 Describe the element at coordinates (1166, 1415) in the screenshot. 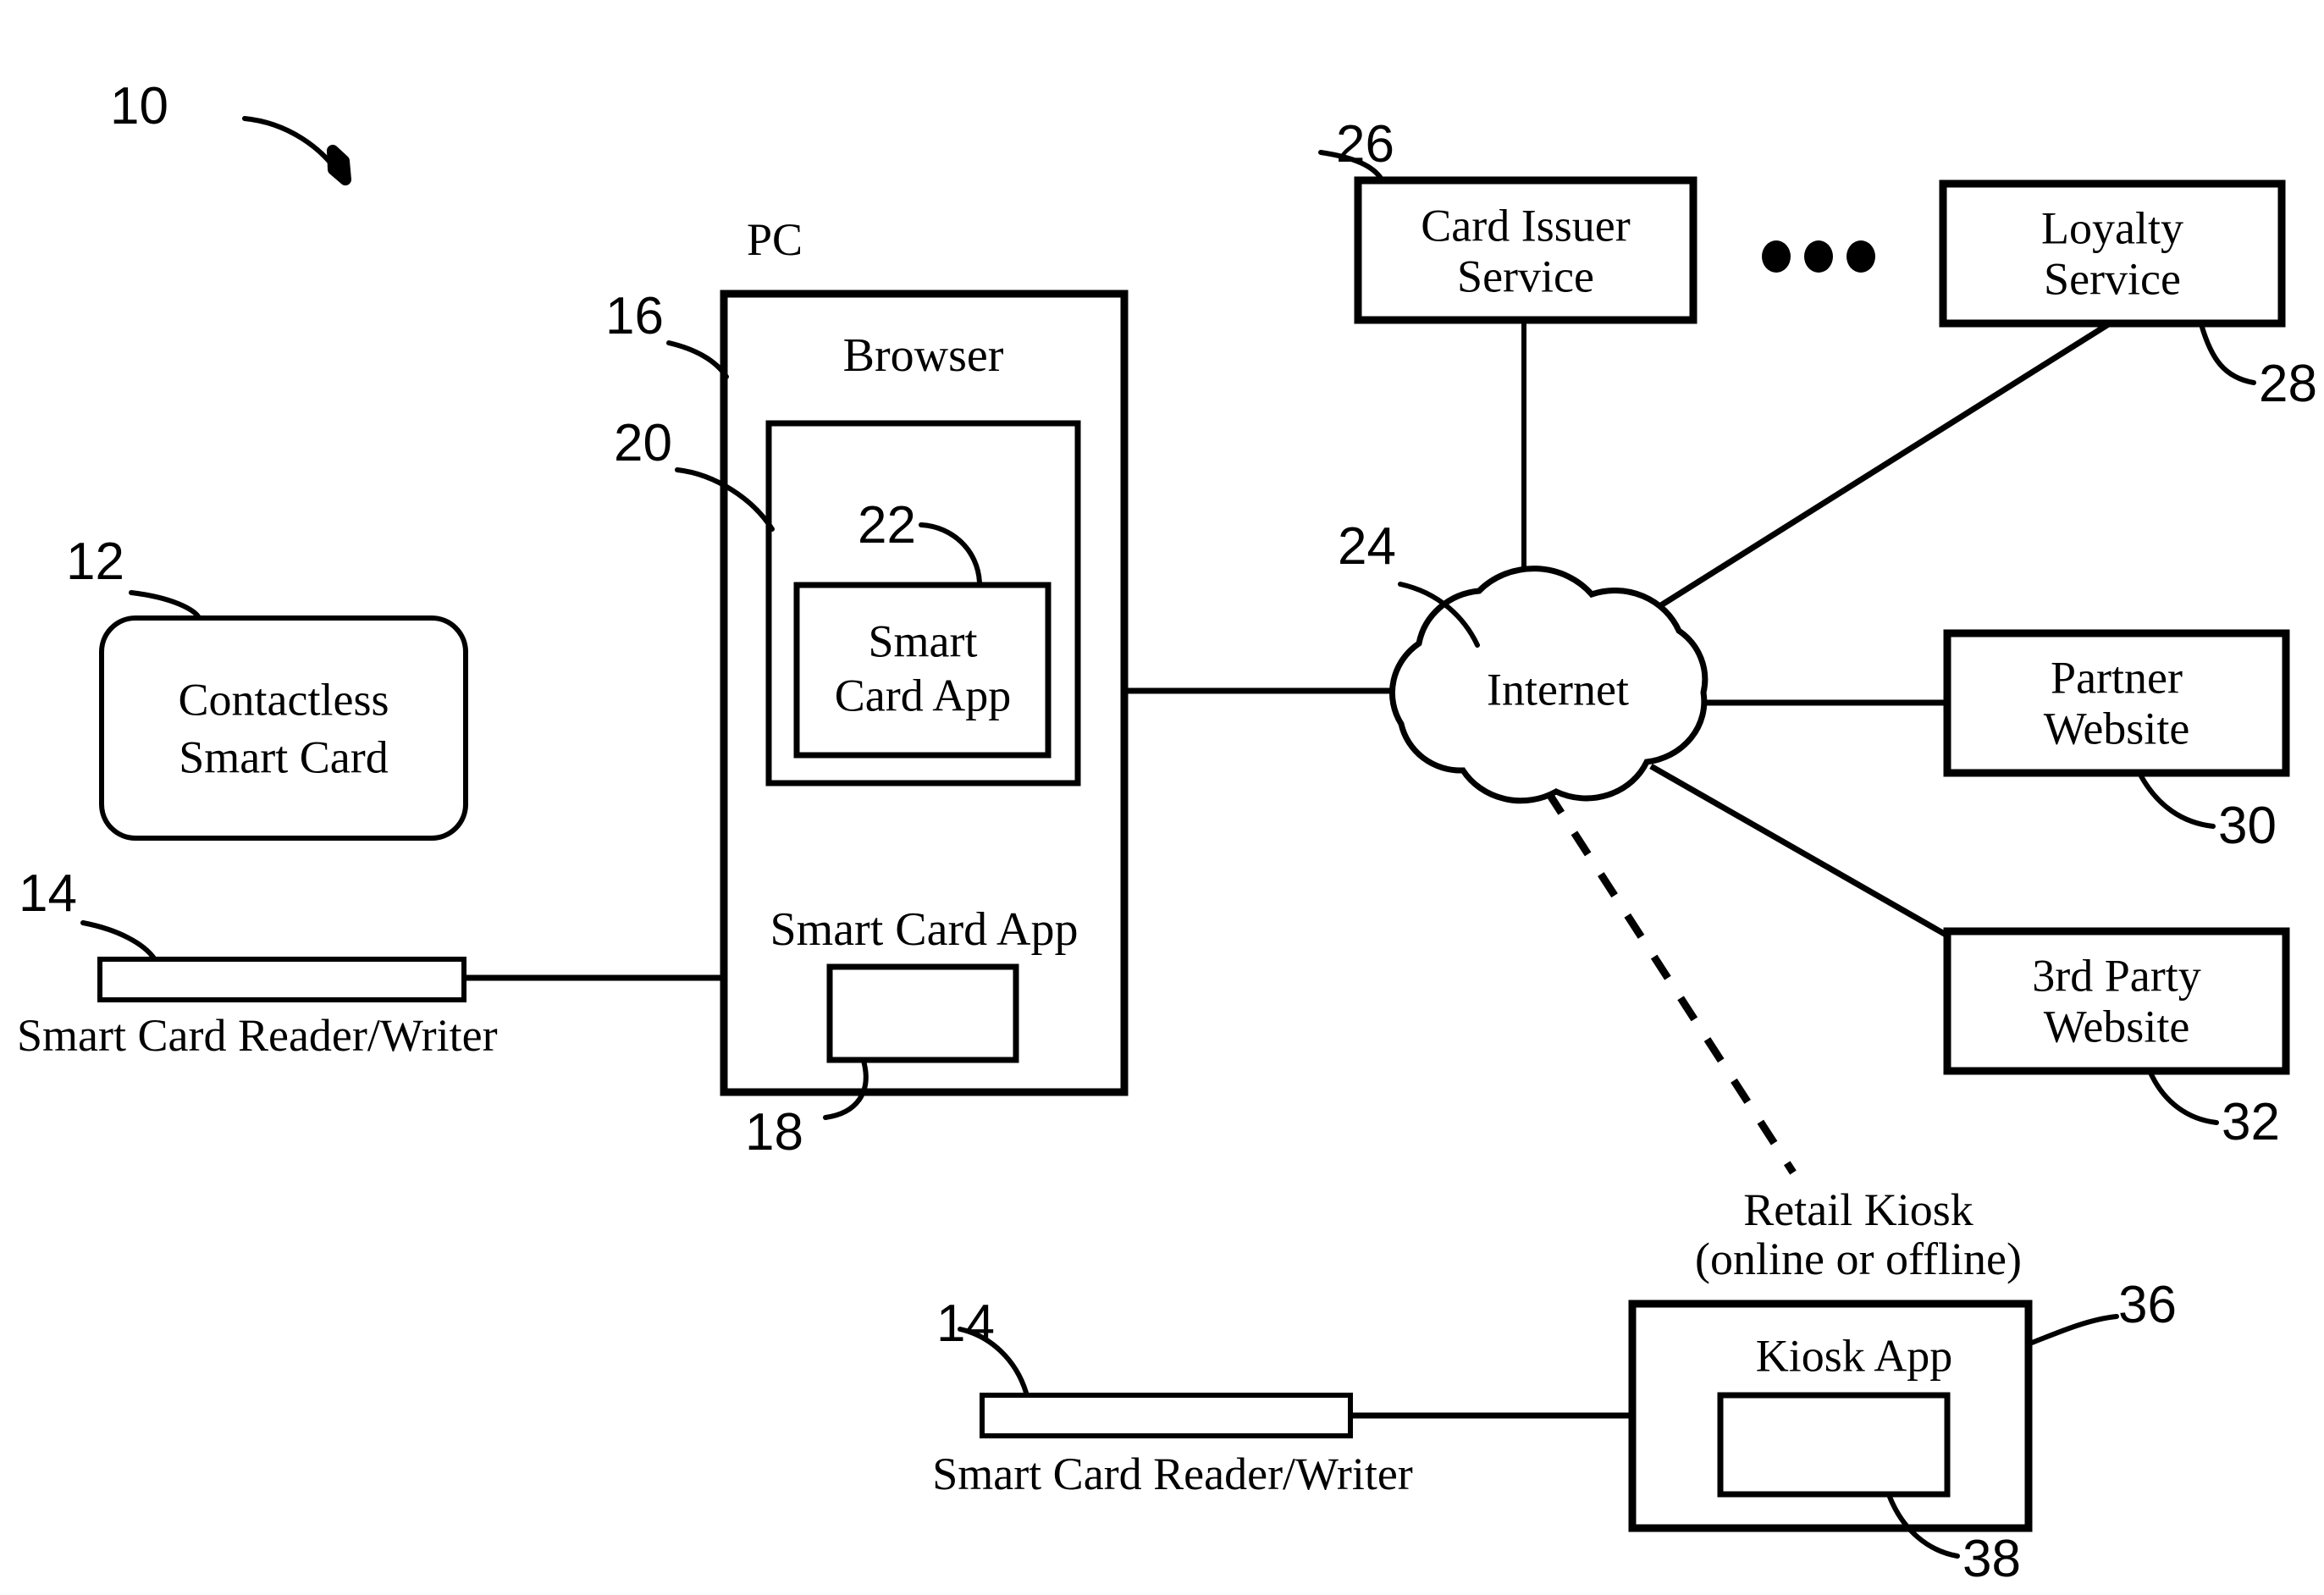

I see `smart-card-reader-bottom-bar` at that location.